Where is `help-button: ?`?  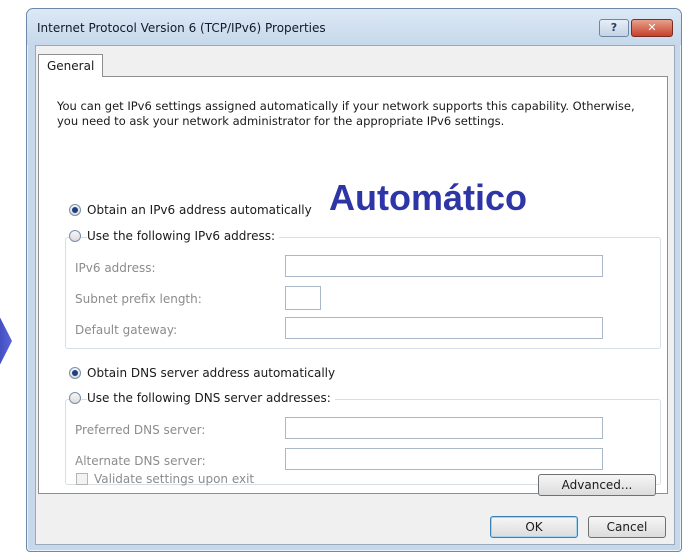 help-button: ? is located at coordinates (614, 28).